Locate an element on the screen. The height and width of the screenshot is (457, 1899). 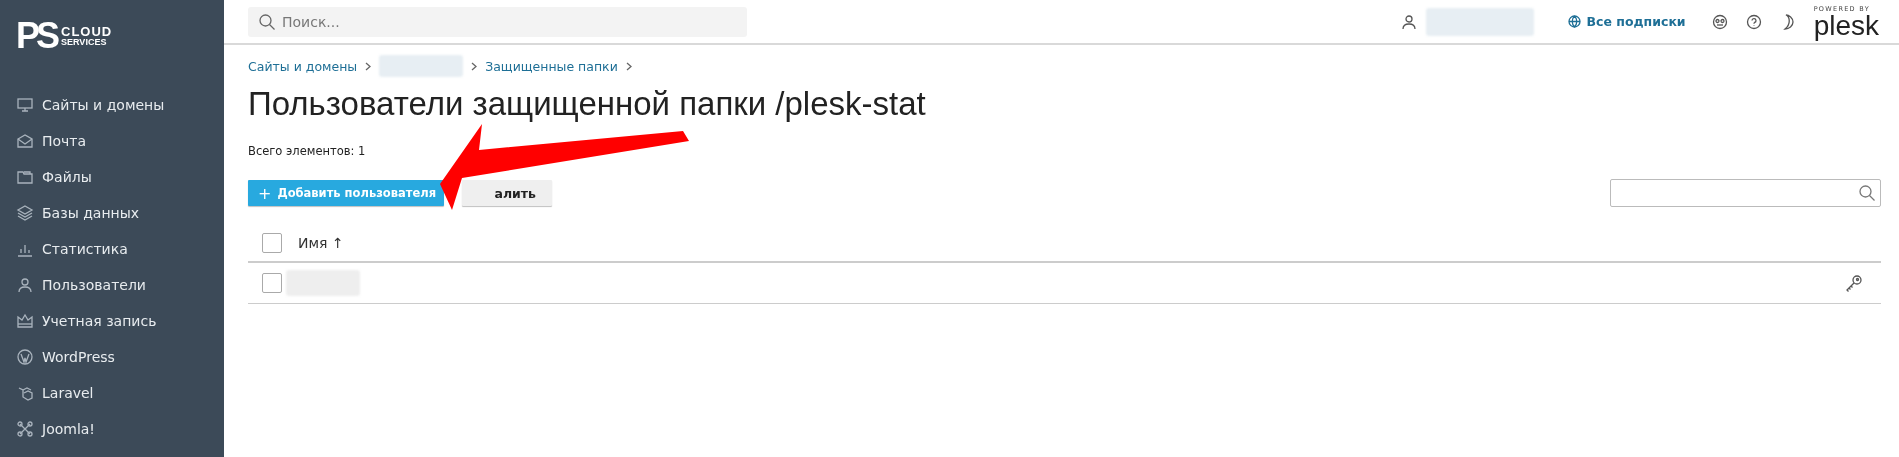
sidebar-item: Учетная запись is located at coordinates (120, 321).